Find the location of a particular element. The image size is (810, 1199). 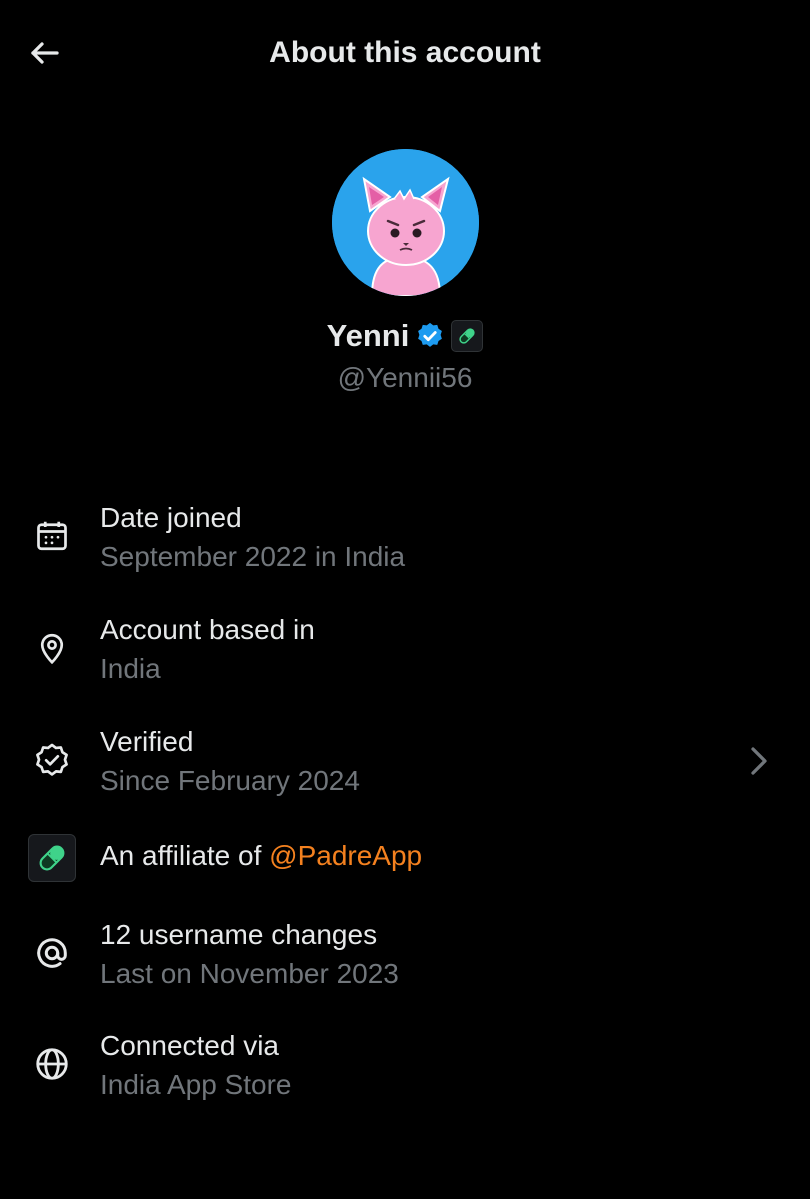

affiliate-icon-wrap is located at coordinates (52, 858).